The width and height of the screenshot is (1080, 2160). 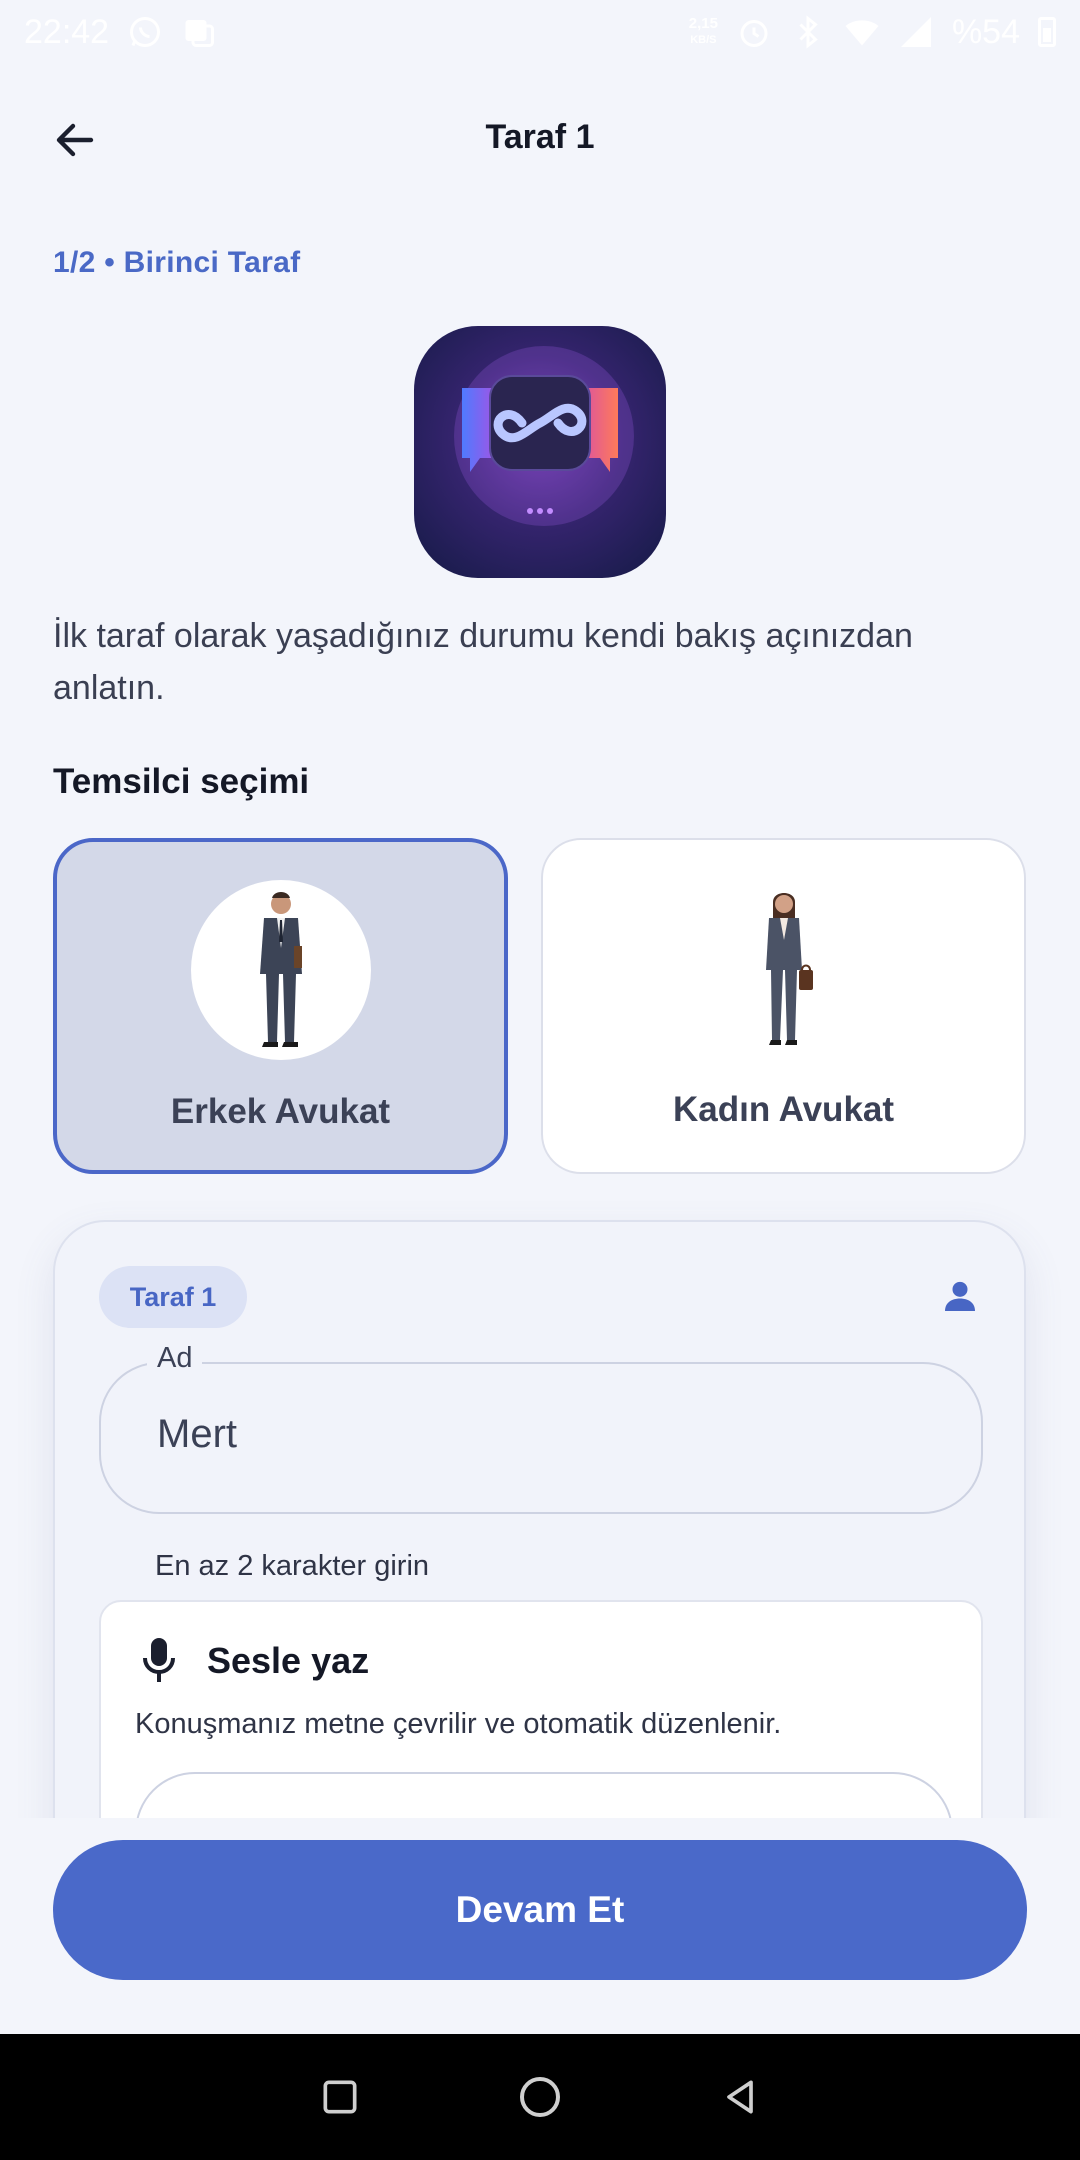 I want to click on back-triangle-icon, so click(x=740, y=2097).